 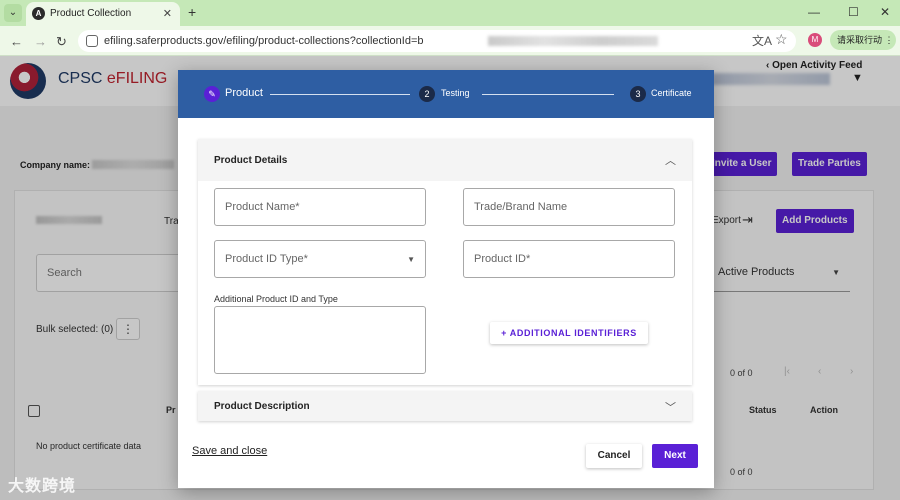 What do you see at coordinates (40, 41) in the screenshot?
I see `forward-arrow-icon: →` at bounding box center [40, 41].